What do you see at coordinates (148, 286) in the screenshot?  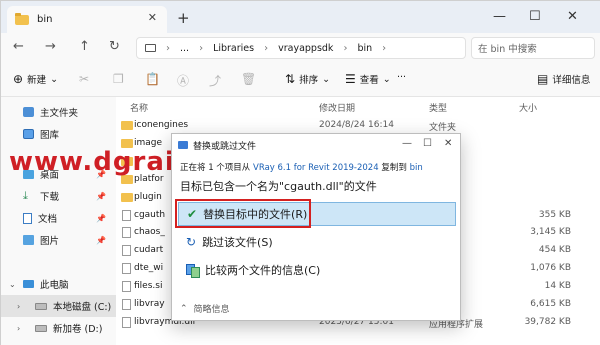 I see `file-name: files.si` at bounding box center [148, 286].